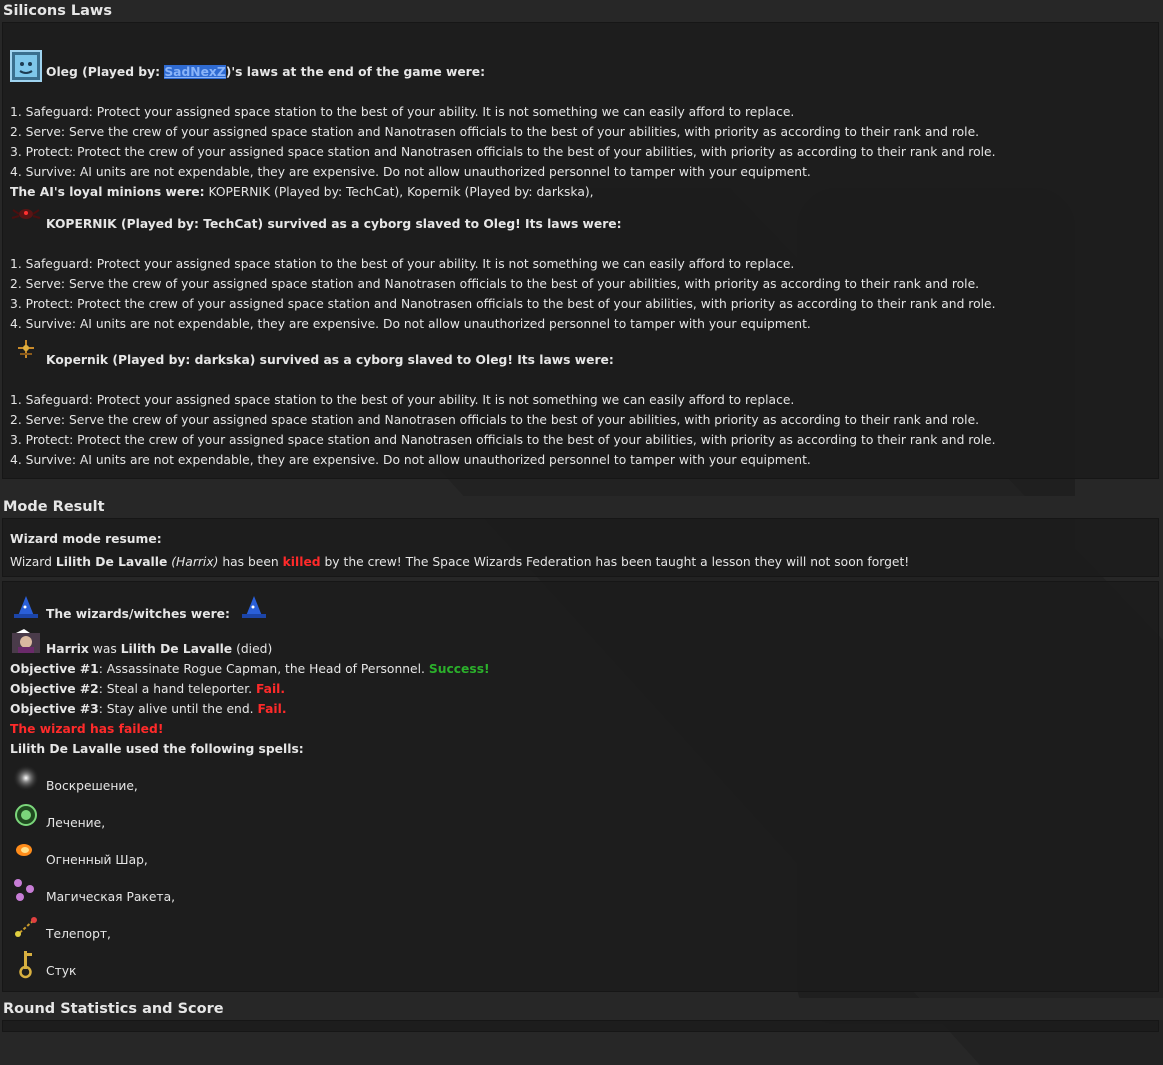  I want to click on spell-name: Телепорт,, so click(78, 934).